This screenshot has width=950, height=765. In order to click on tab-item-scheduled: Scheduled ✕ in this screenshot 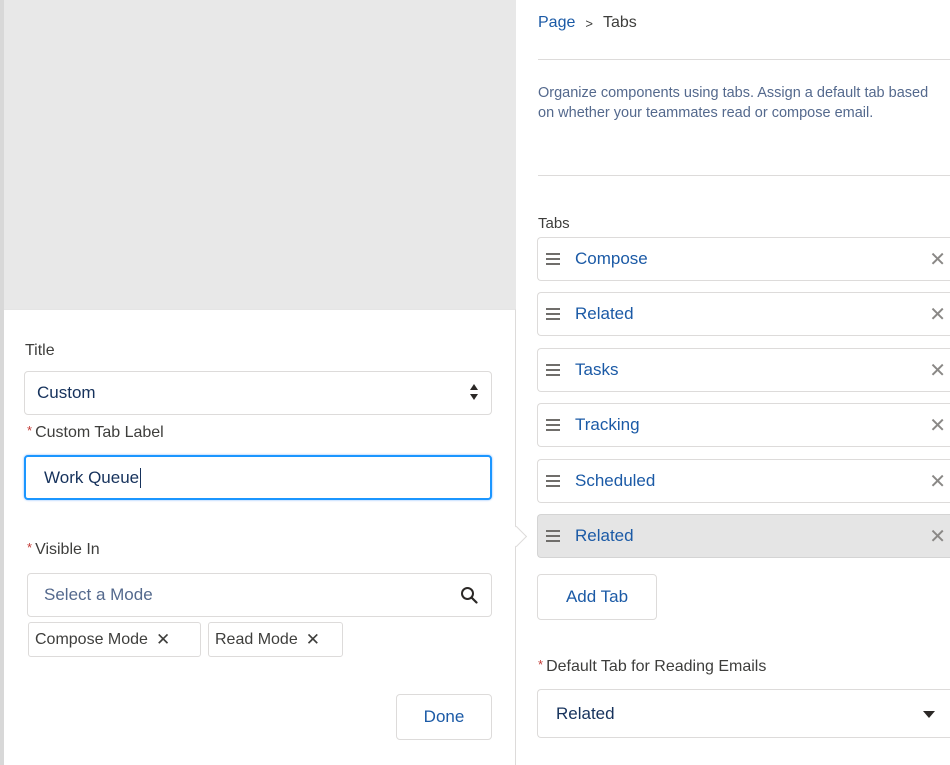, I will do `click(743, 481)`.